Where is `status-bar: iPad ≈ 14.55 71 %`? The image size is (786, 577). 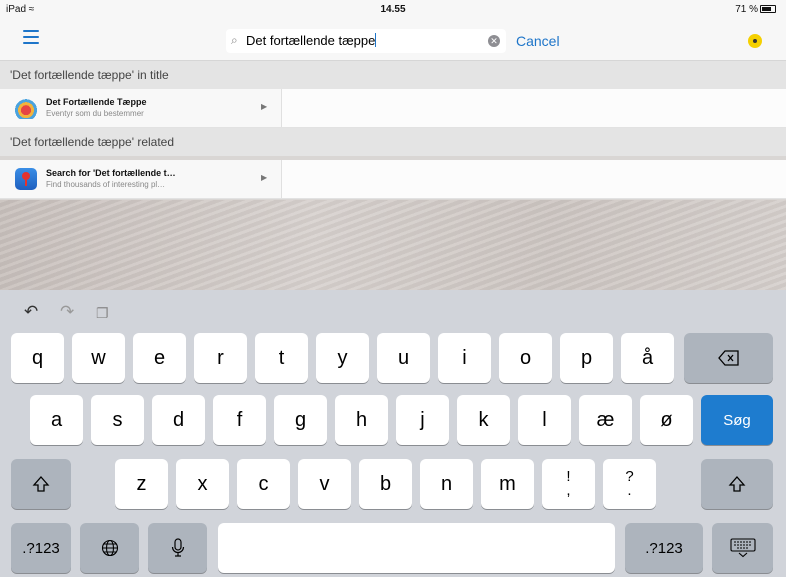
status-bar: iPad ≈ 14.55 71 % is located at coordinates (393, 10).